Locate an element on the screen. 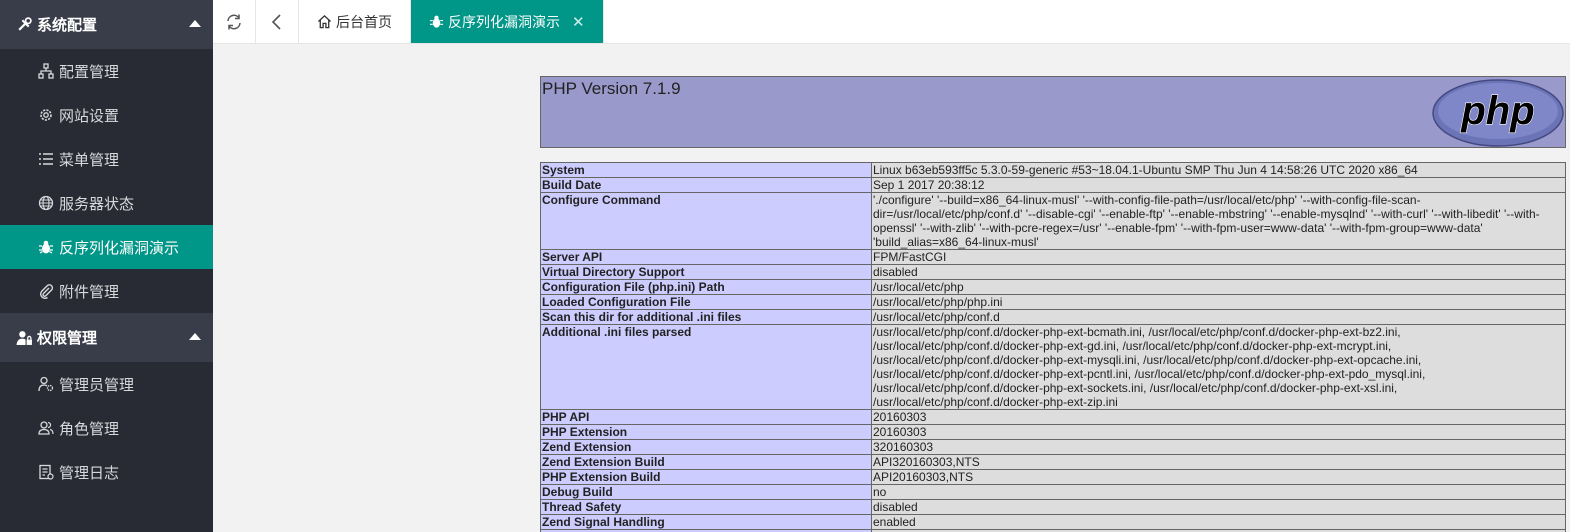 This screenshot has width=1570, height=532. log-icon is located at coordinates (46, 472).